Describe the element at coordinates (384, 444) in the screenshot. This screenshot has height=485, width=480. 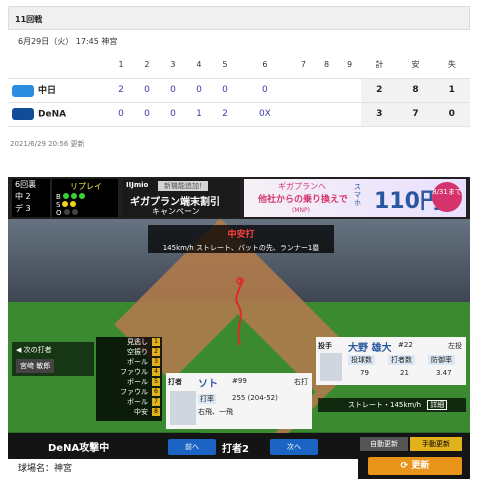
I see `auto-refresh-toggle: 自動更新` at that location.